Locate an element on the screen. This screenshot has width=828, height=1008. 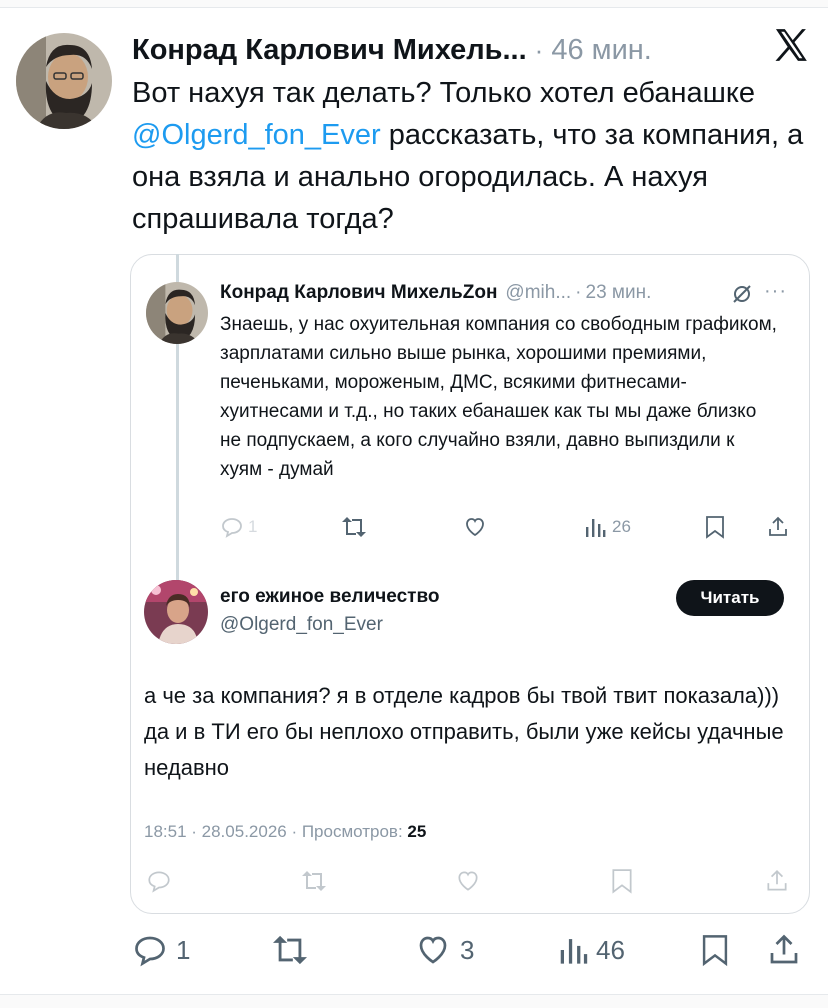
mention-link: @Olgerd_fon_Ever is located at coordinates (256, 135).